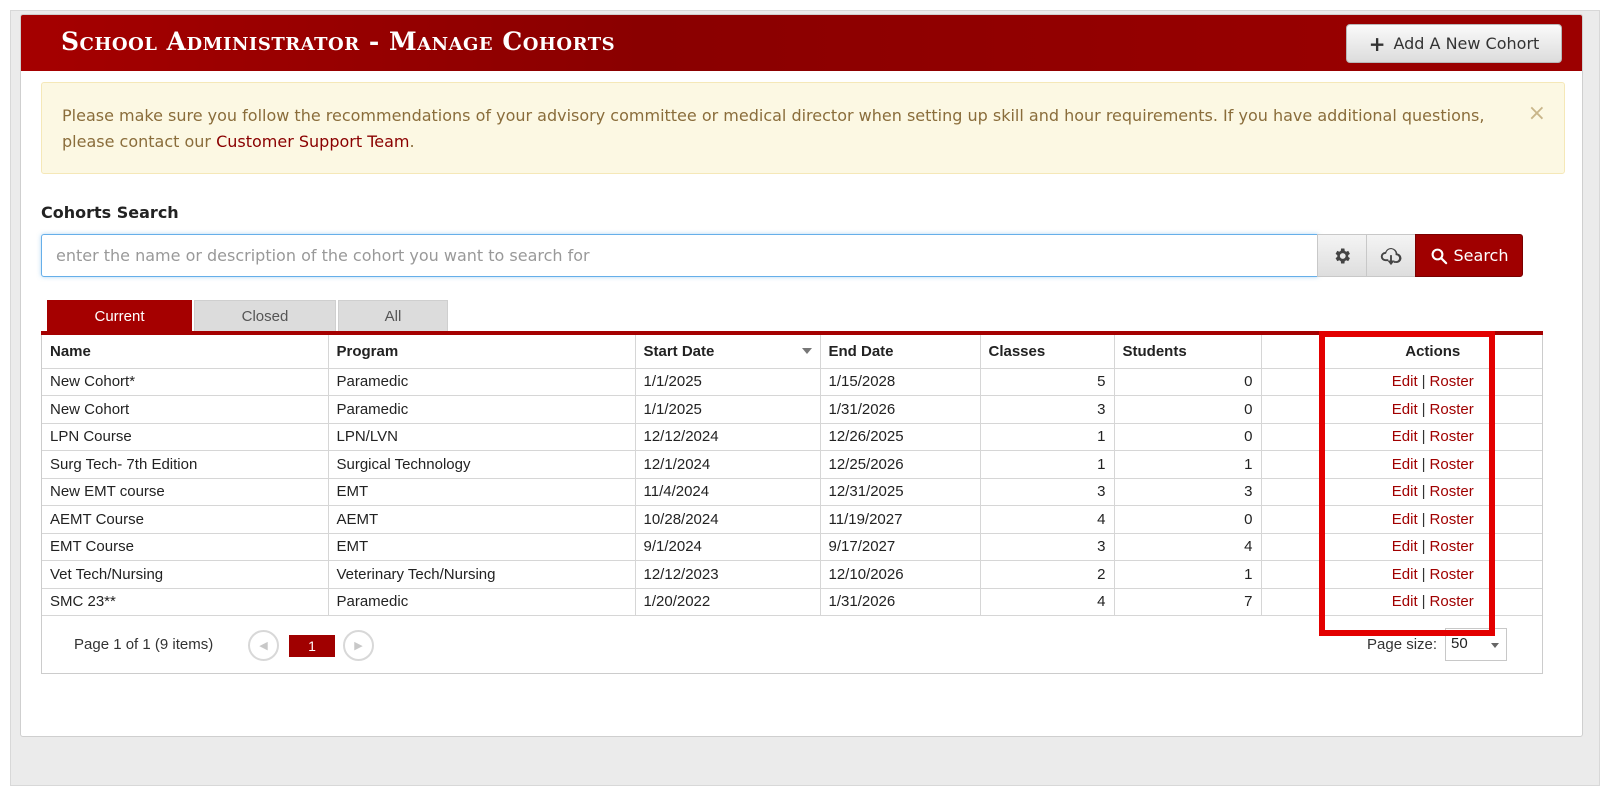 The width and height of the screenshot is (1606, 790). What do you see at coordinates (1188, 602) in the screenshot?
I see `cell-students: 7` at bounding box center [1188, 602].